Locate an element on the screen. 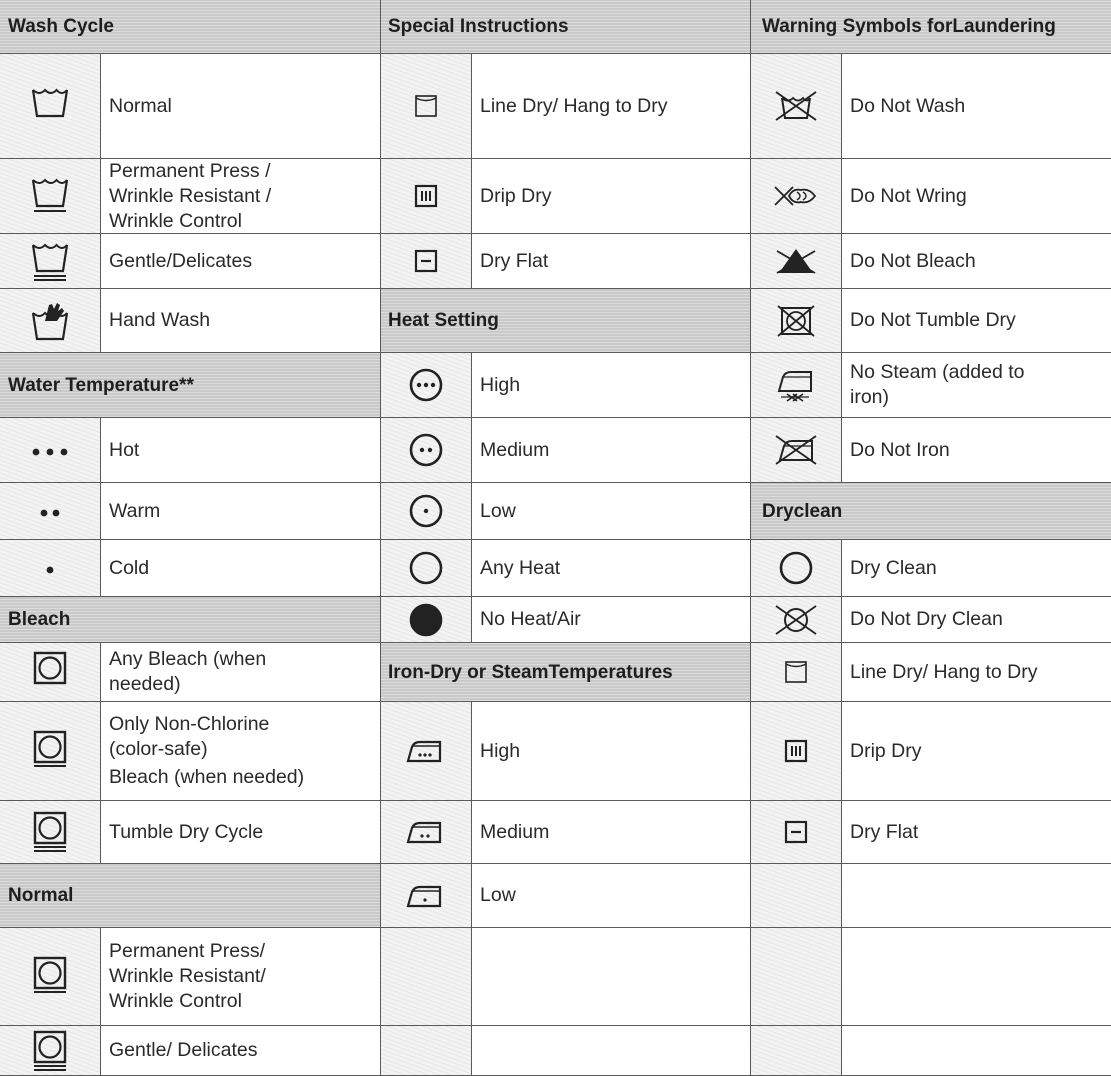  label-text: Low is located at coordinates (498, 895).